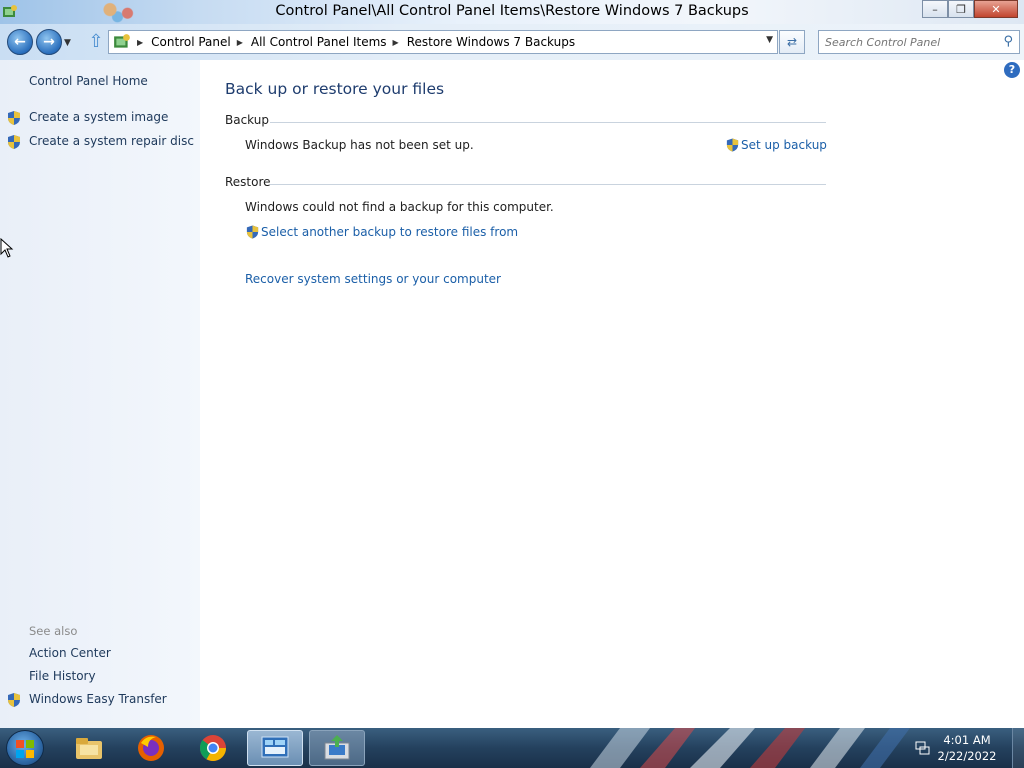 This screenshot has height=768, width=1024. I want to click on set-up-backup-link: Set up backup, so click(784, 145).